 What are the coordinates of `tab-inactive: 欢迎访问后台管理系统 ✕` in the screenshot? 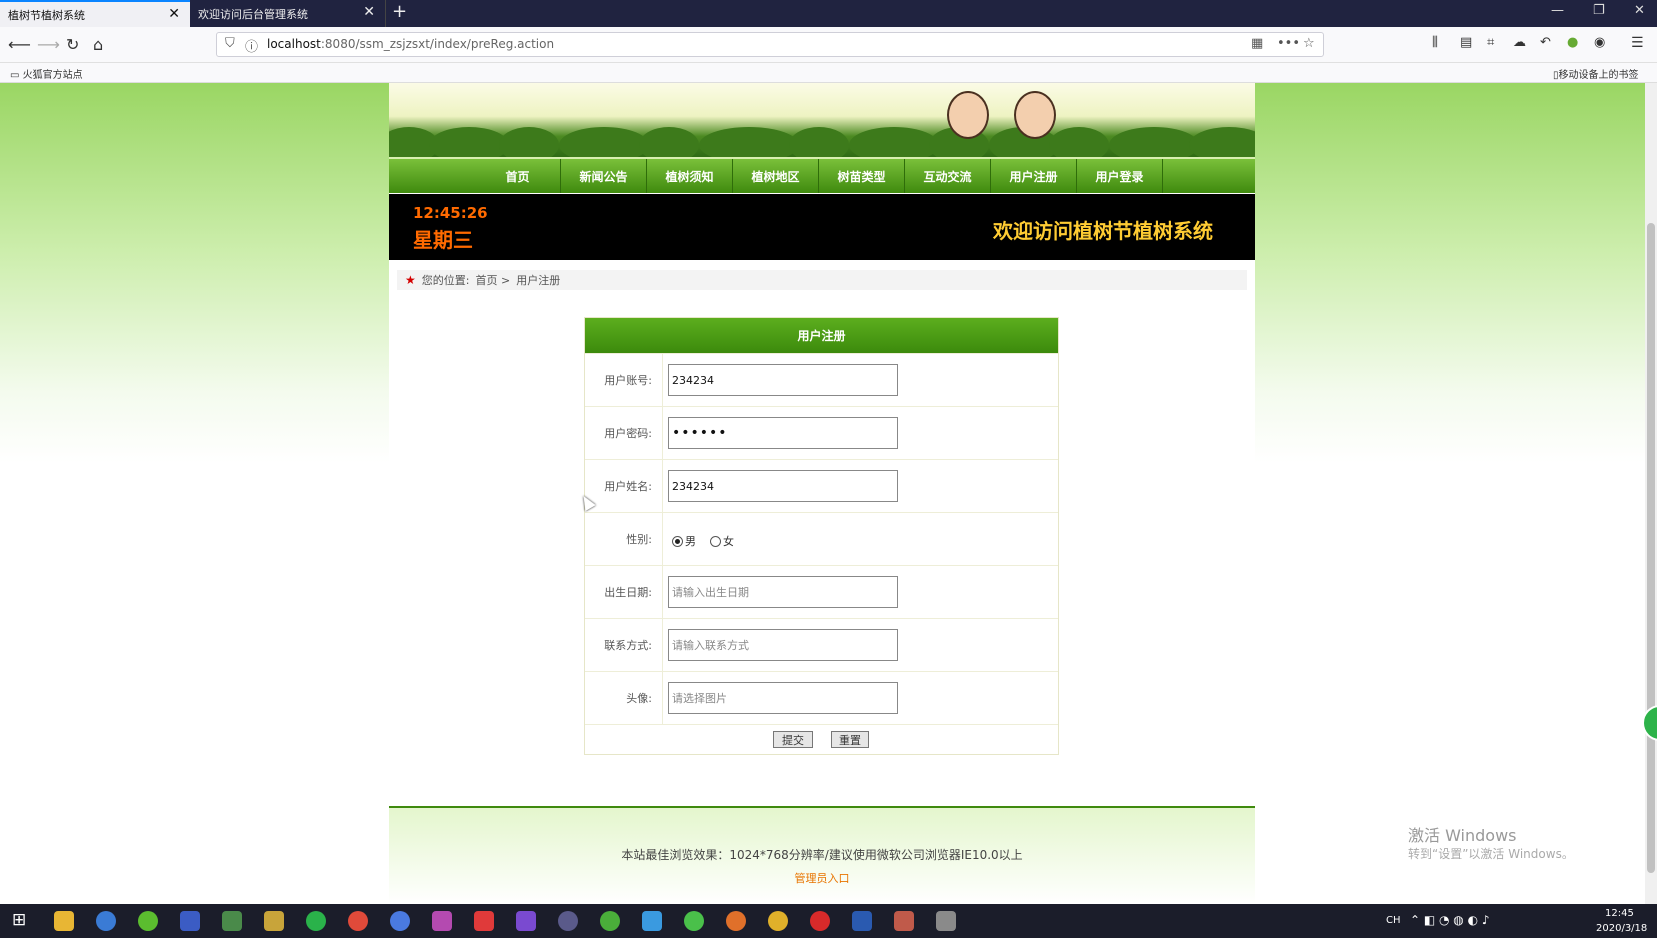 It's located at (288, 13).